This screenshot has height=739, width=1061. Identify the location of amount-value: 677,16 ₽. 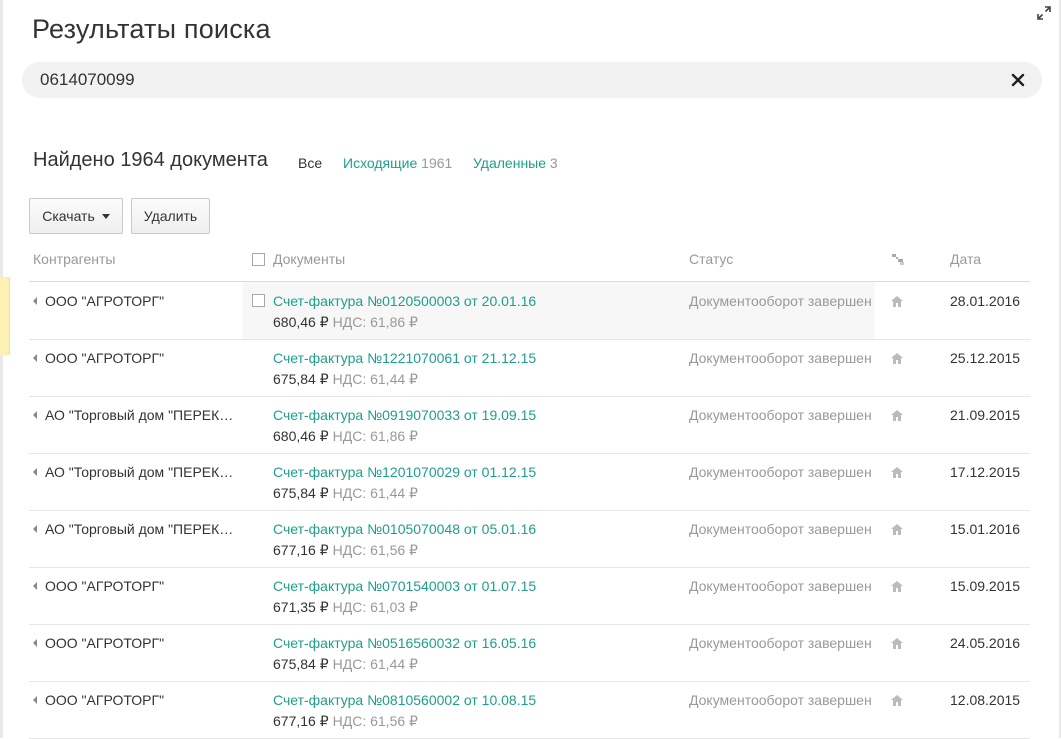
(301, 550).